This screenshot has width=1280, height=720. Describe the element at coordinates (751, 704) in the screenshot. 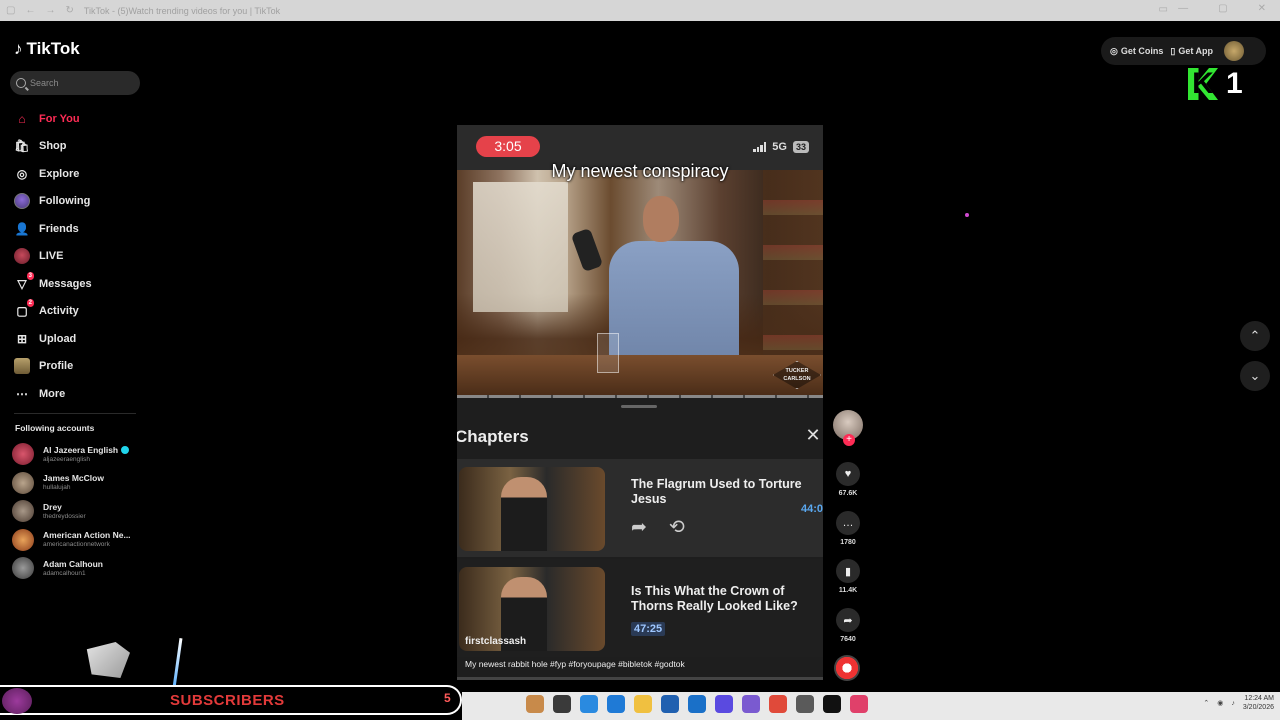

I see `discord-icon` at that location.